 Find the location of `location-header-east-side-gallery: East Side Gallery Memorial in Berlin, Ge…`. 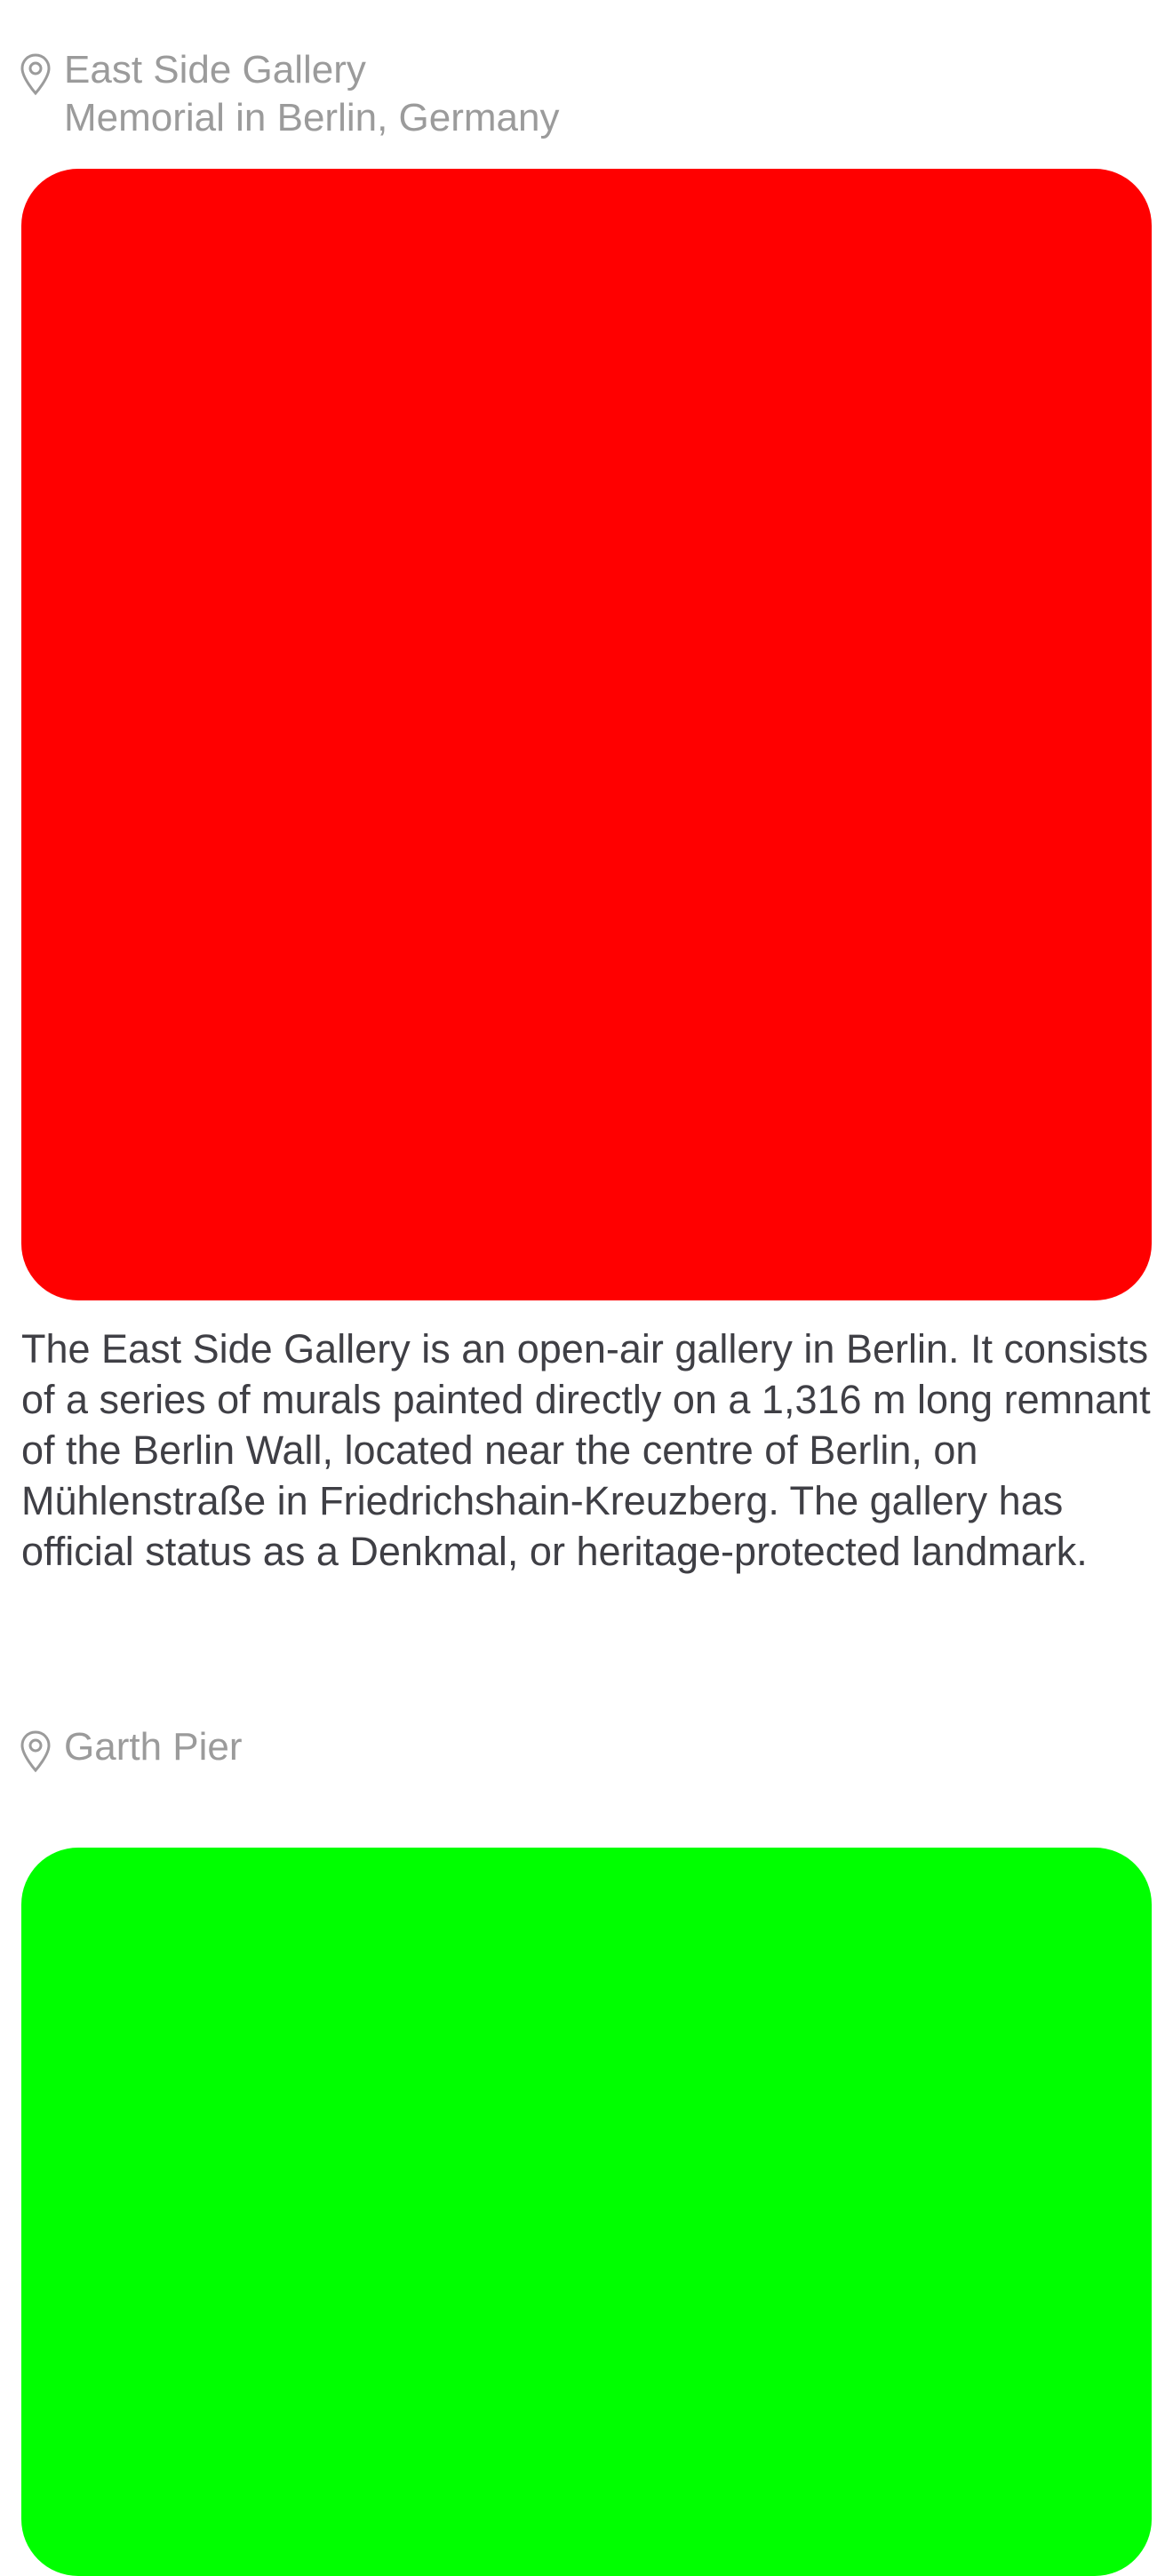

location-header-east-side-gallery: East Side Gallery Memorial in Berlin, Ge… is located at coordinates (290, 94).